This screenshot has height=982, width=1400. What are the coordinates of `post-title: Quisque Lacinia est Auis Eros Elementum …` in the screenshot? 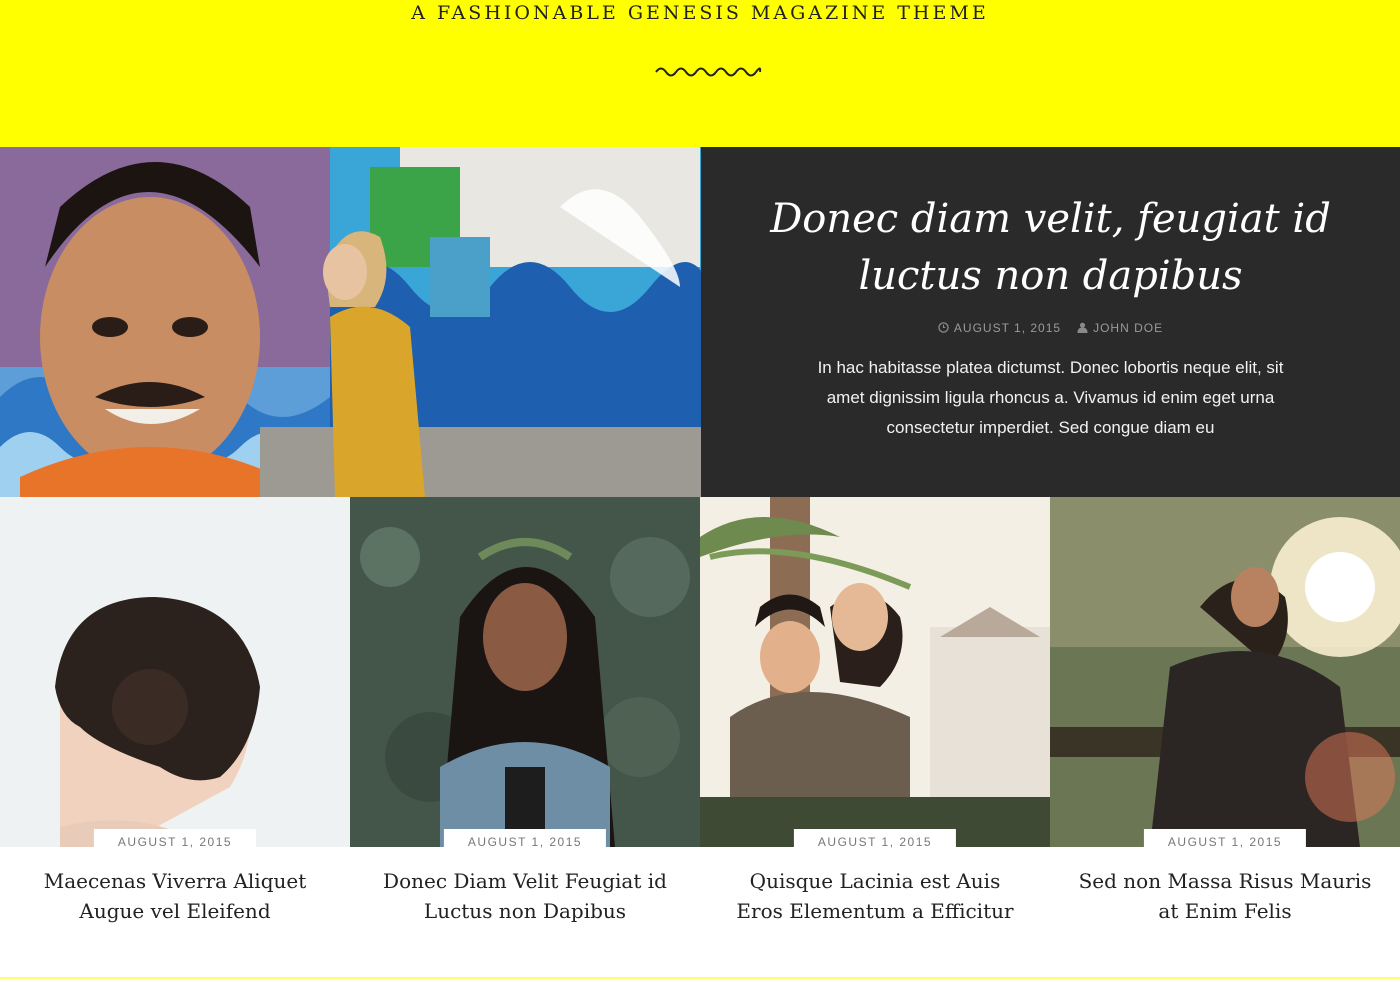 It's located at (875, 896).